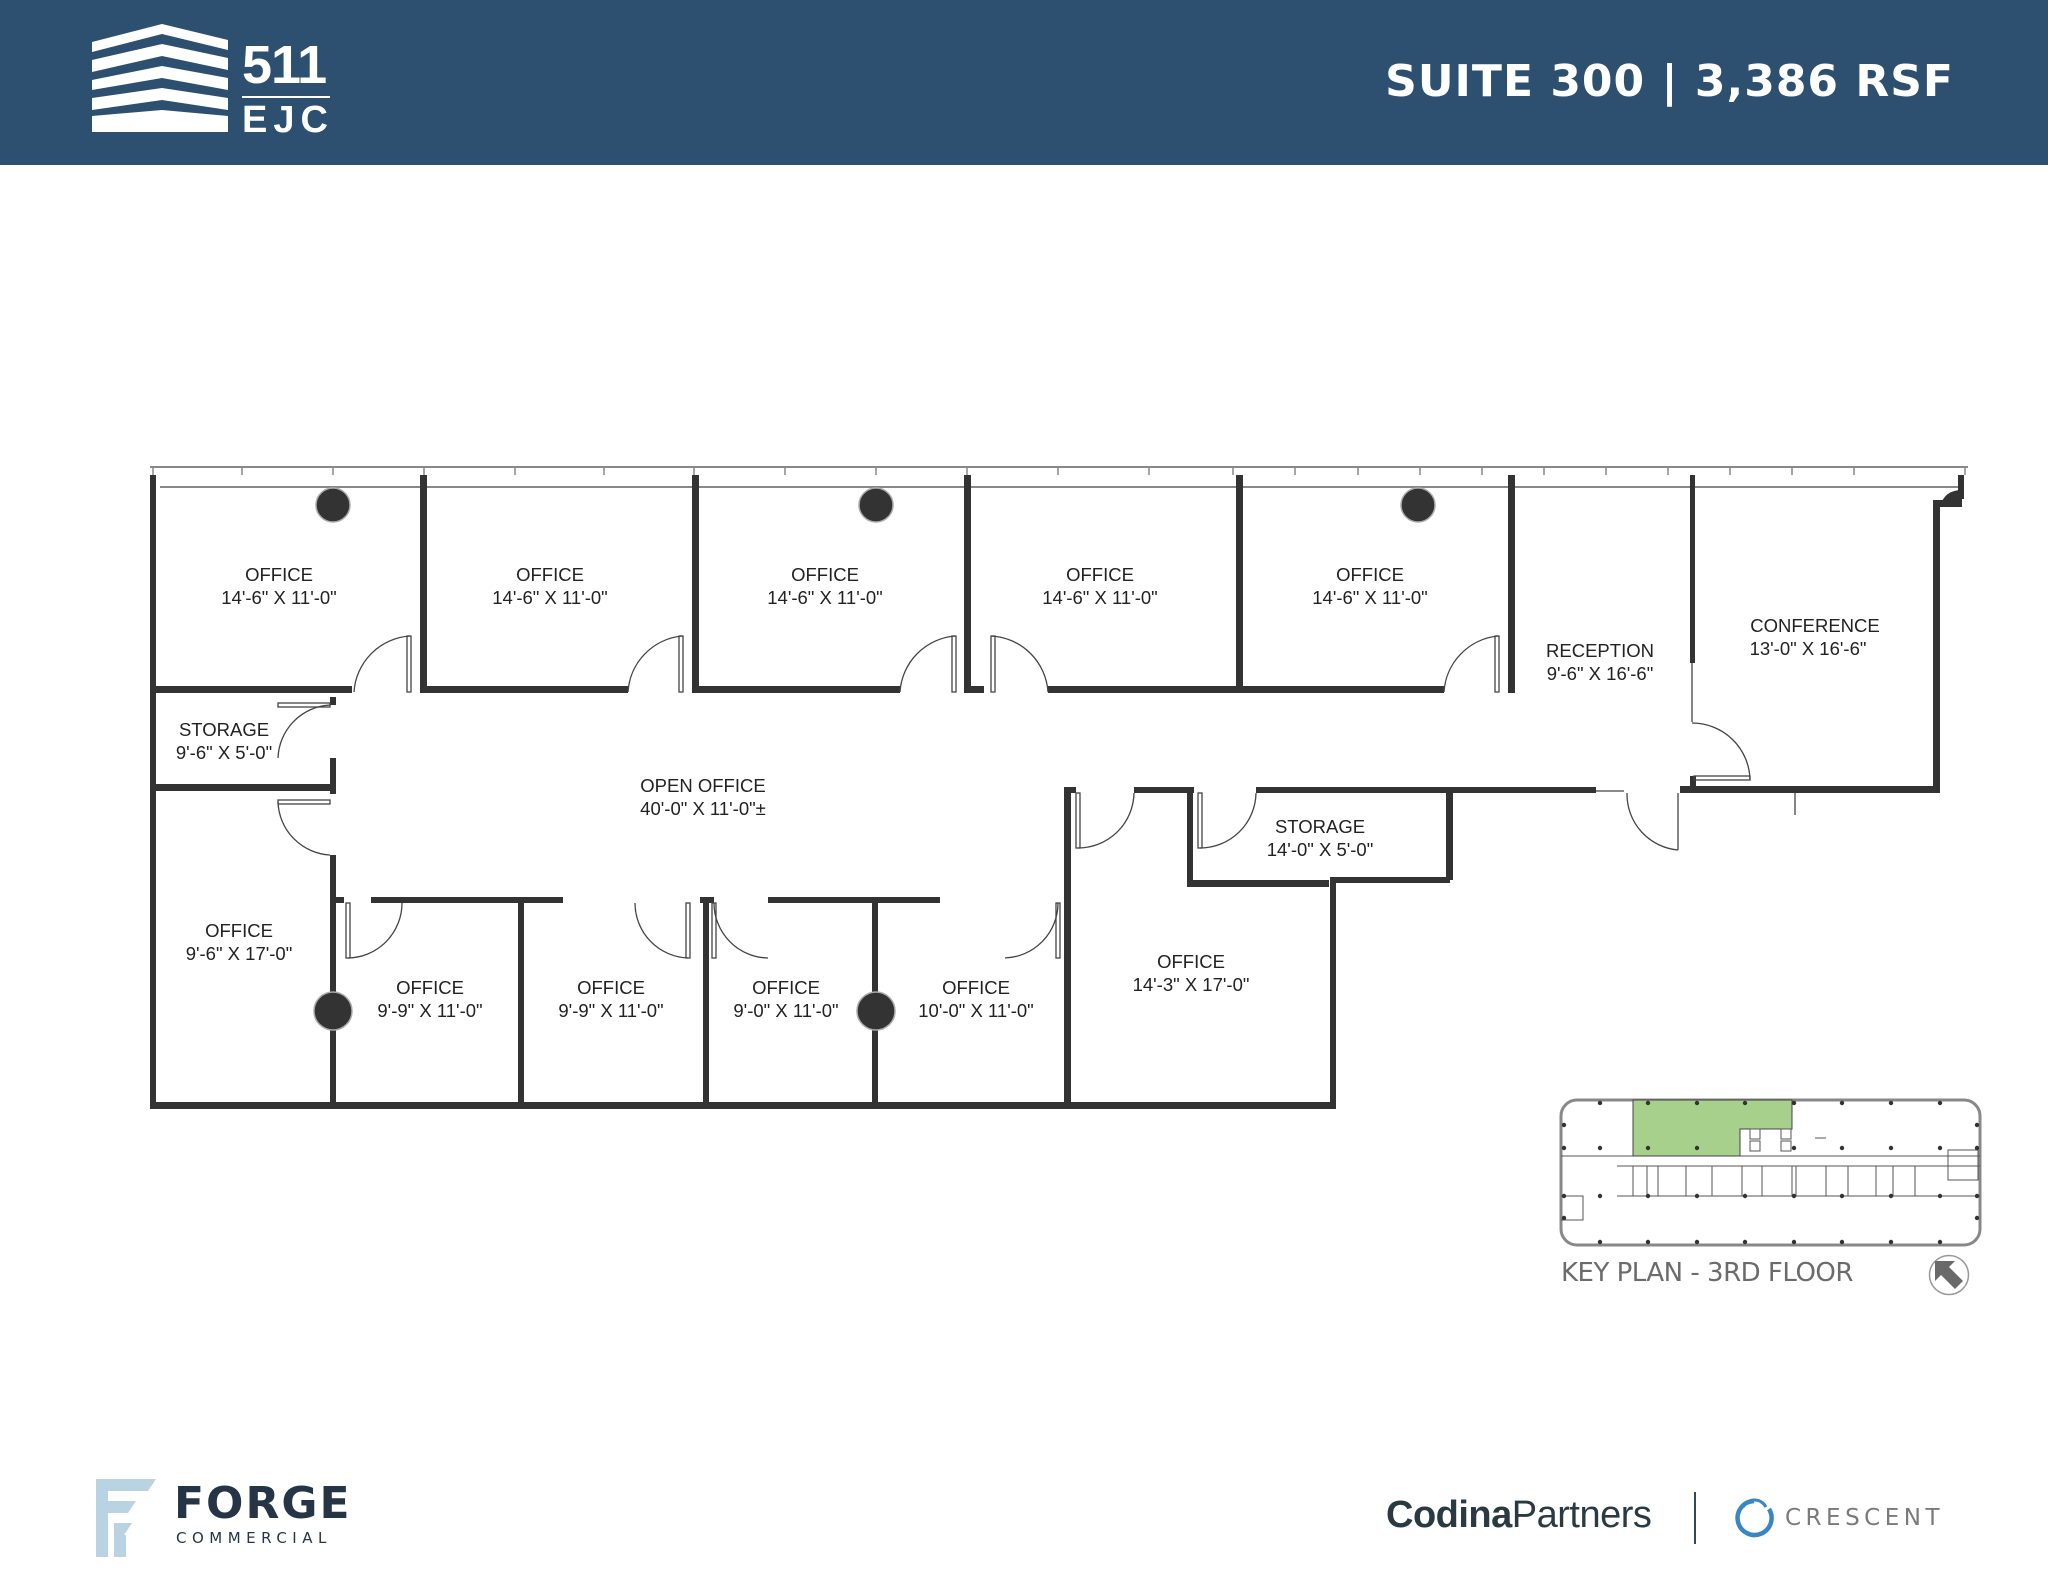 The image size is (2048, 1583). Describe the element at coordinates (1770, 1172) in the screenshot. I see `key-plan` at that location.